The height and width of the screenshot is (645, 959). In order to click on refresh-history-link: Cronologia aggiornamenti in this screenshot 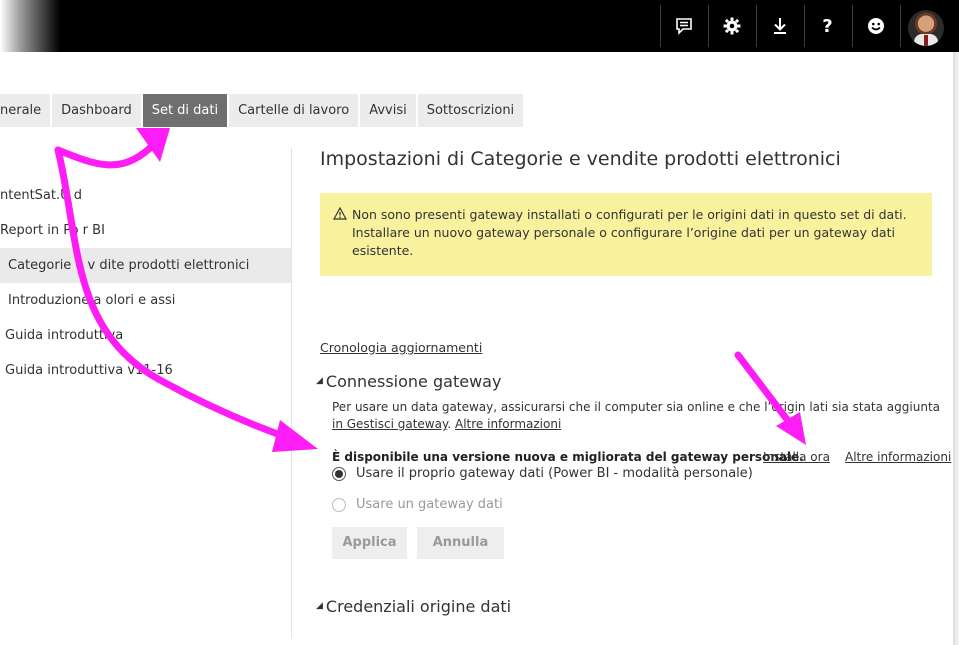, I will do `click(401, 347)`.